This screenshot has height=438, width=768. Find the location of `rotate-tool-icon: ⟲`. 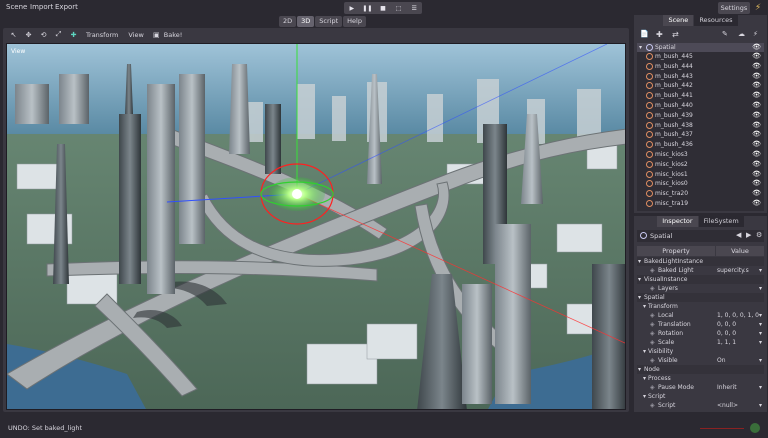

rotate-tool-icon: ⟲ is located at coordinates (43, 34).